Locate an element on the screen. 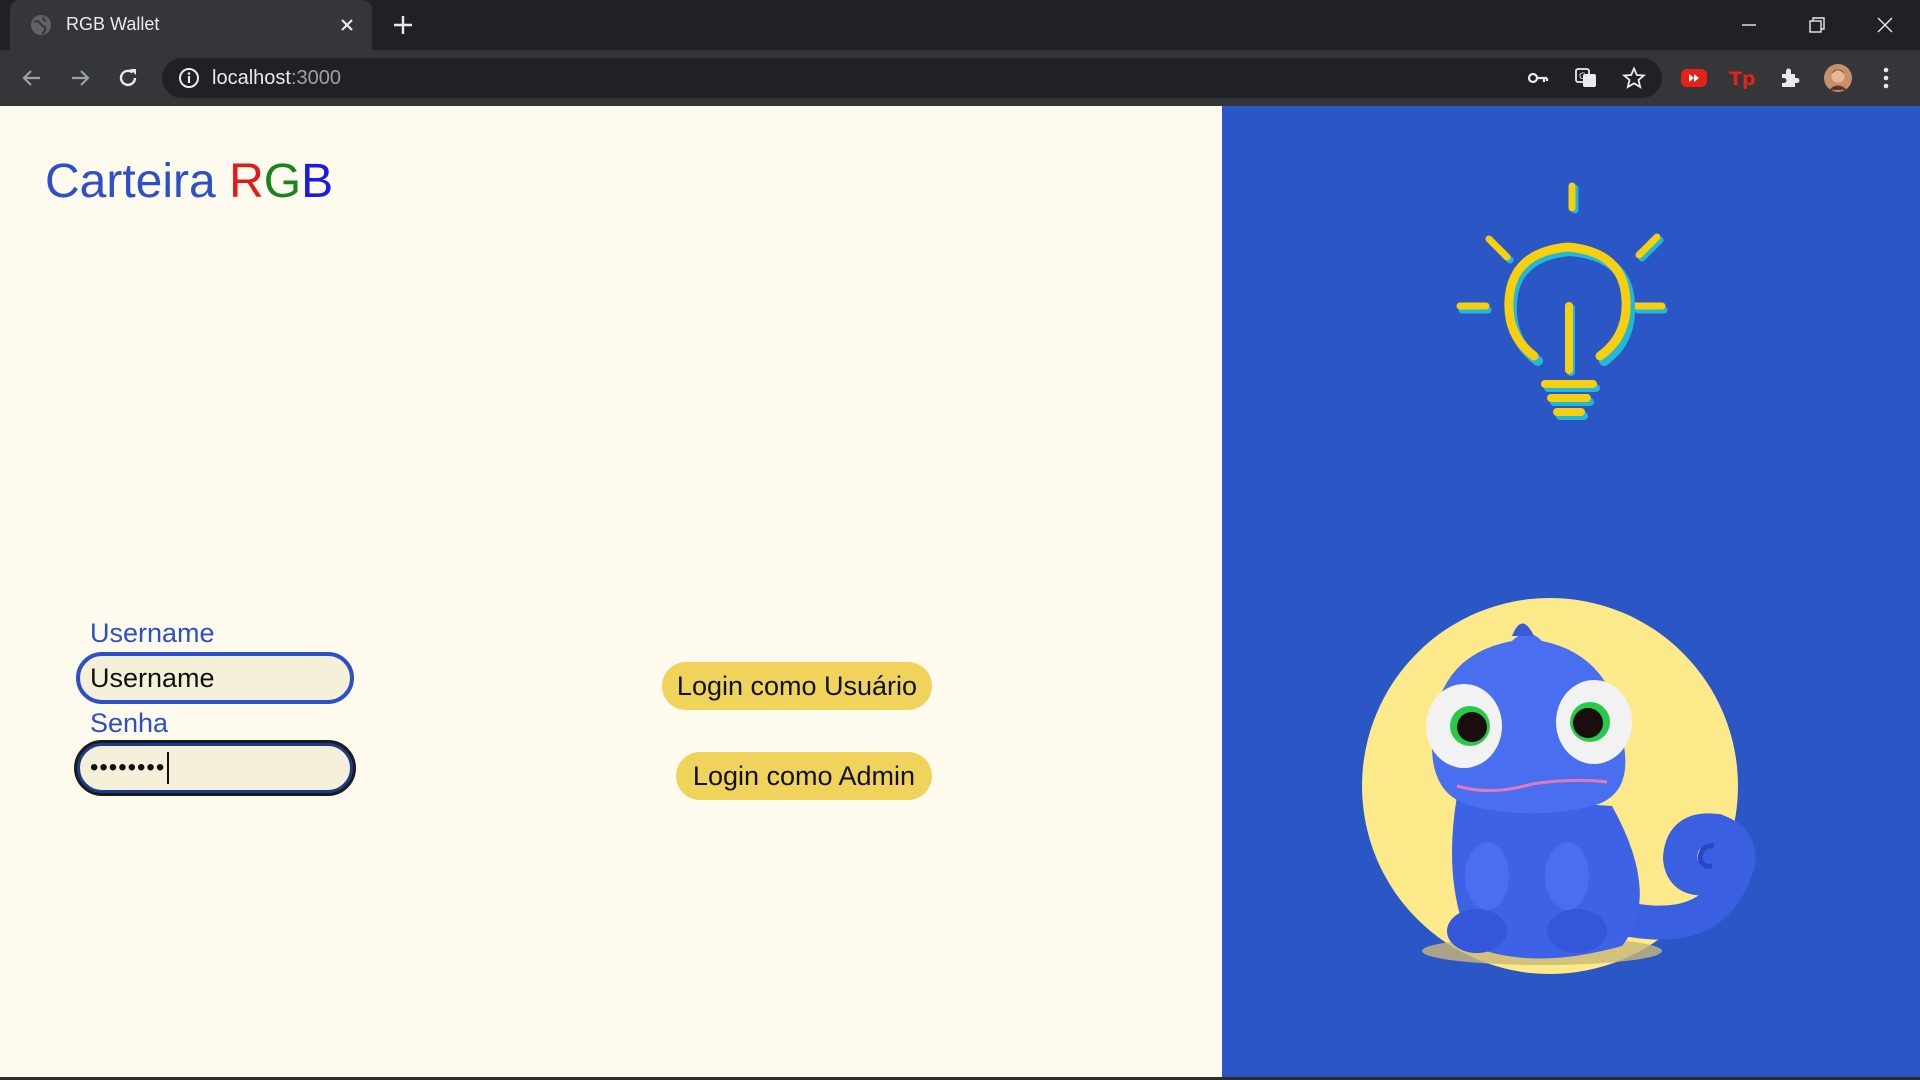 The image size is (1920, 1080). brand-letter-r: R is located at coordinates (246, 181).